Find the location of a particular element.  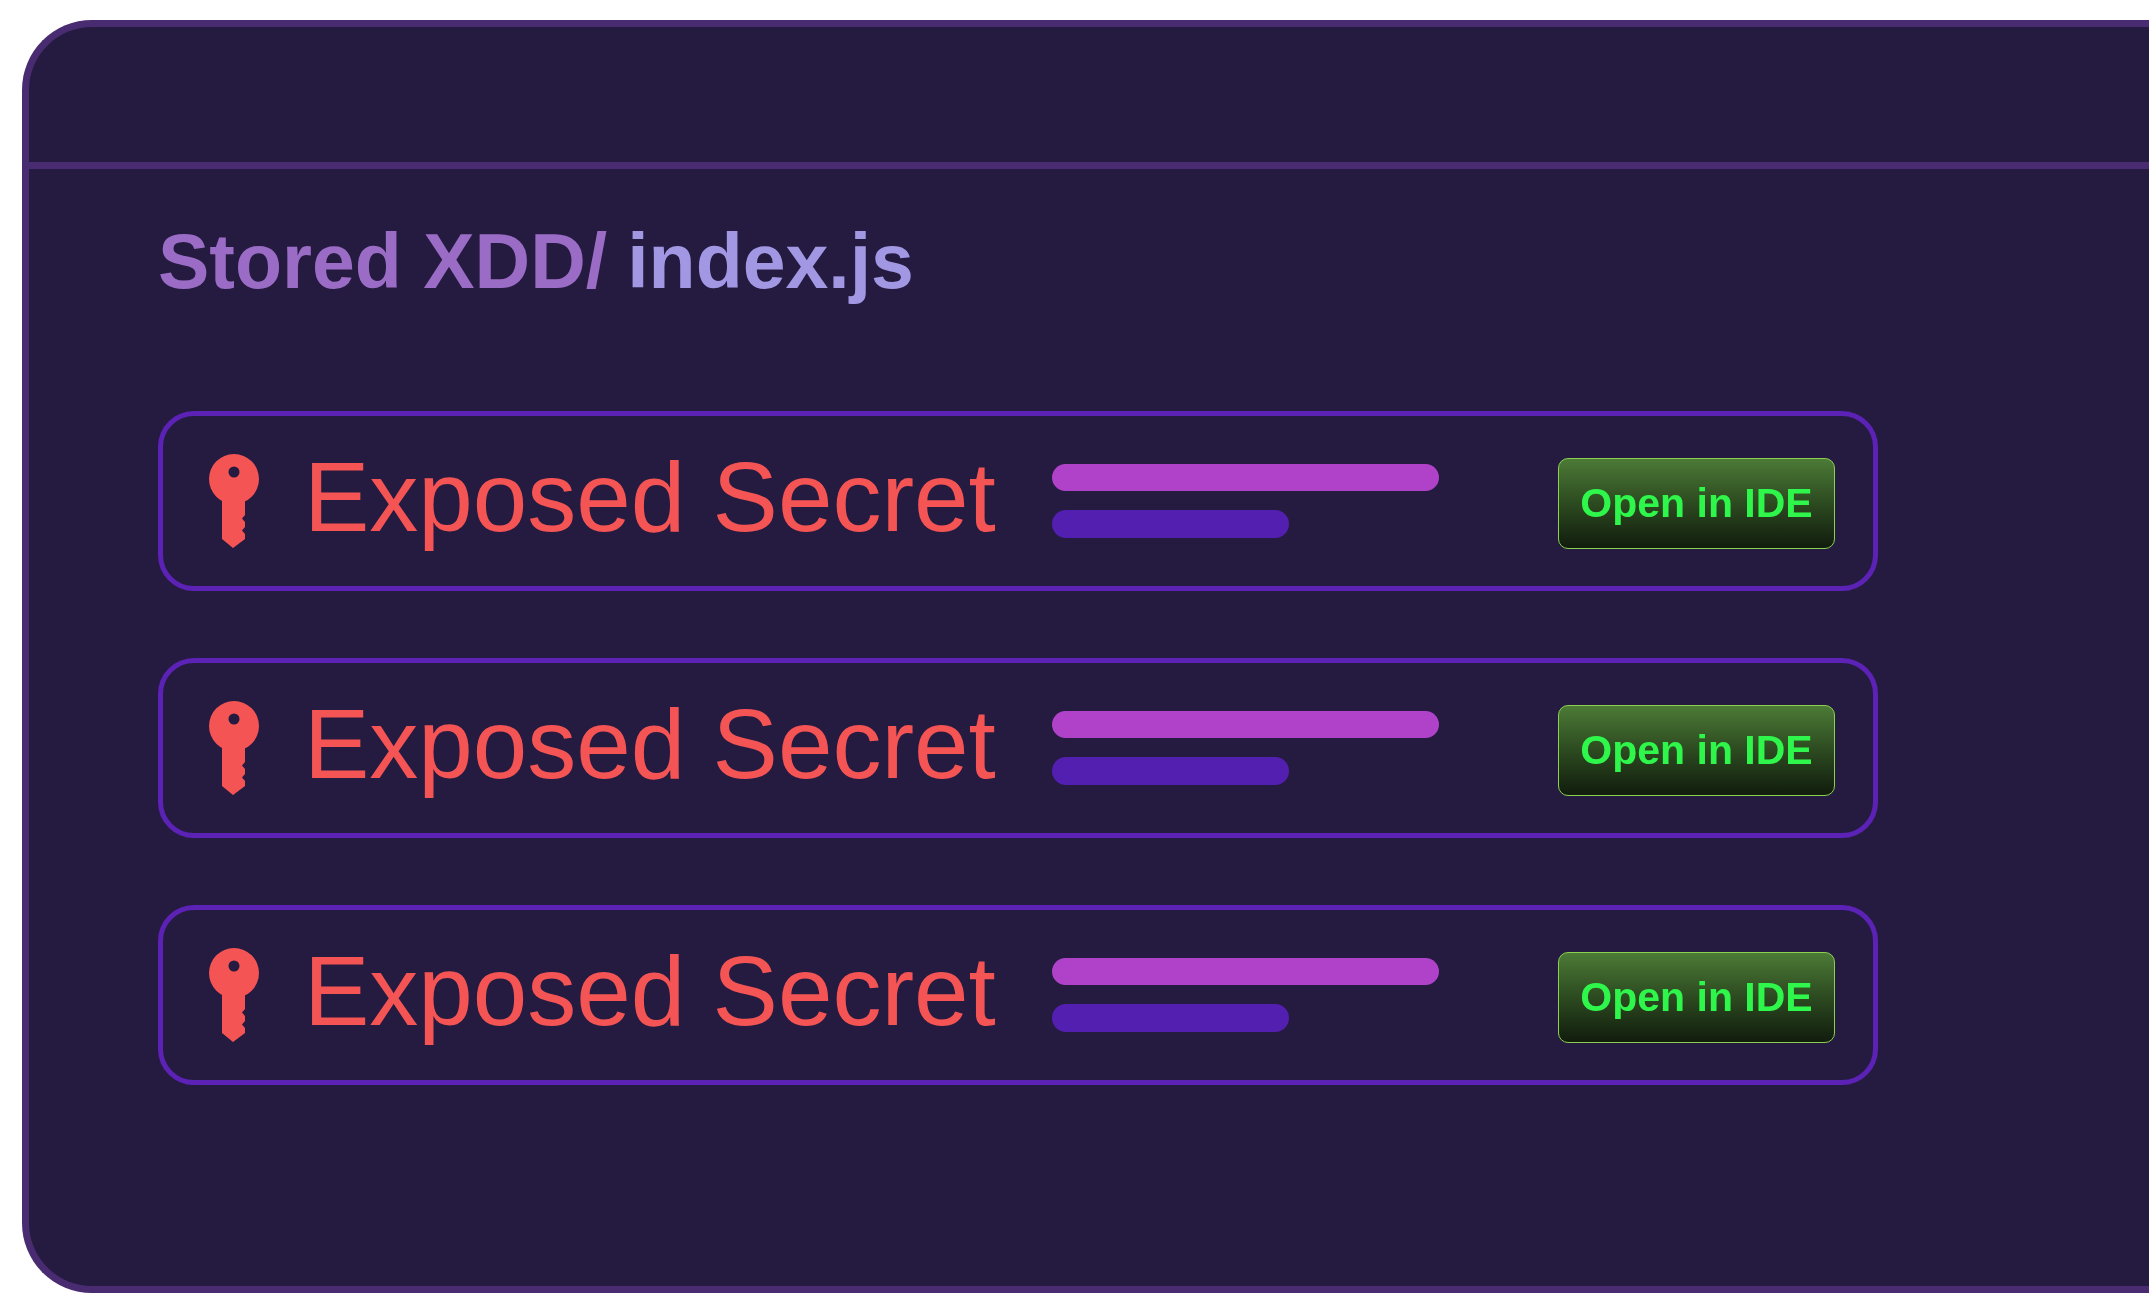

file-name: index.js is located at coordinates (770, 261).